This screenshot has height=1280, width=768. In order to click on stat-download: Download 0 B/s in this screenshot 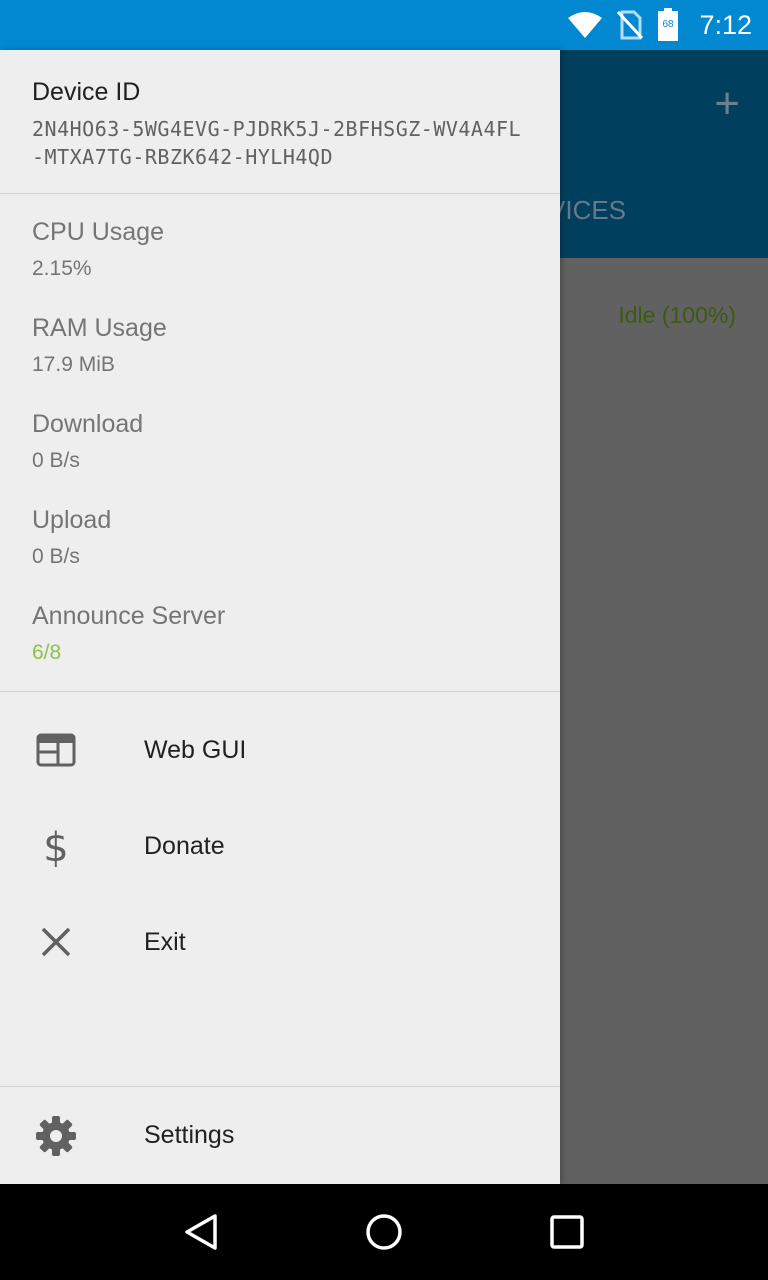, I will do `click(280, 458)`.